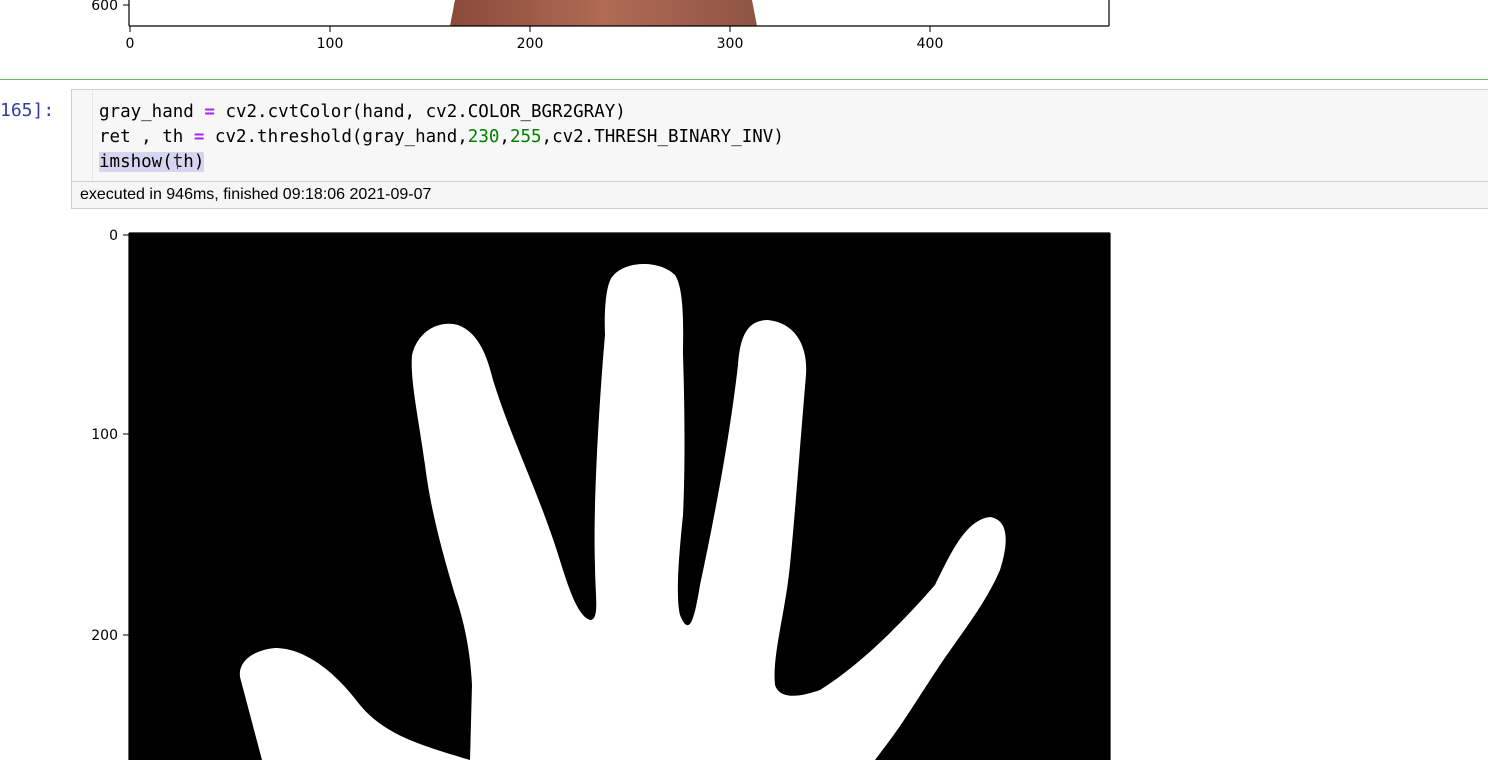 The width and height of the screenshot is (1488, 760). Describe the element at coordinates (177, 161) in the screenshot. I see `text-cursor-icon` at that location.